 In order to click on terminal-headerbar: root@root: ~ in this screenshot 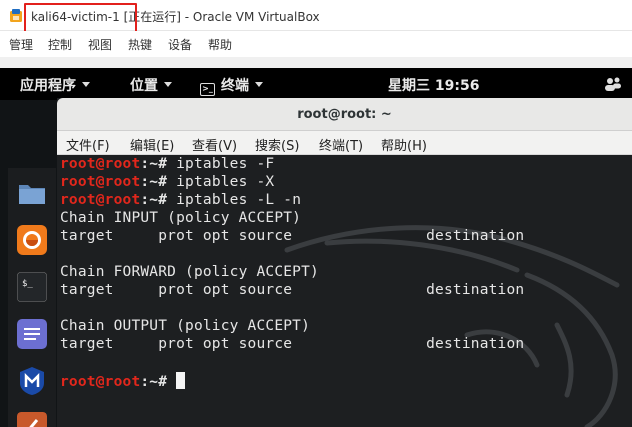, I will do `click(344, 114)`.